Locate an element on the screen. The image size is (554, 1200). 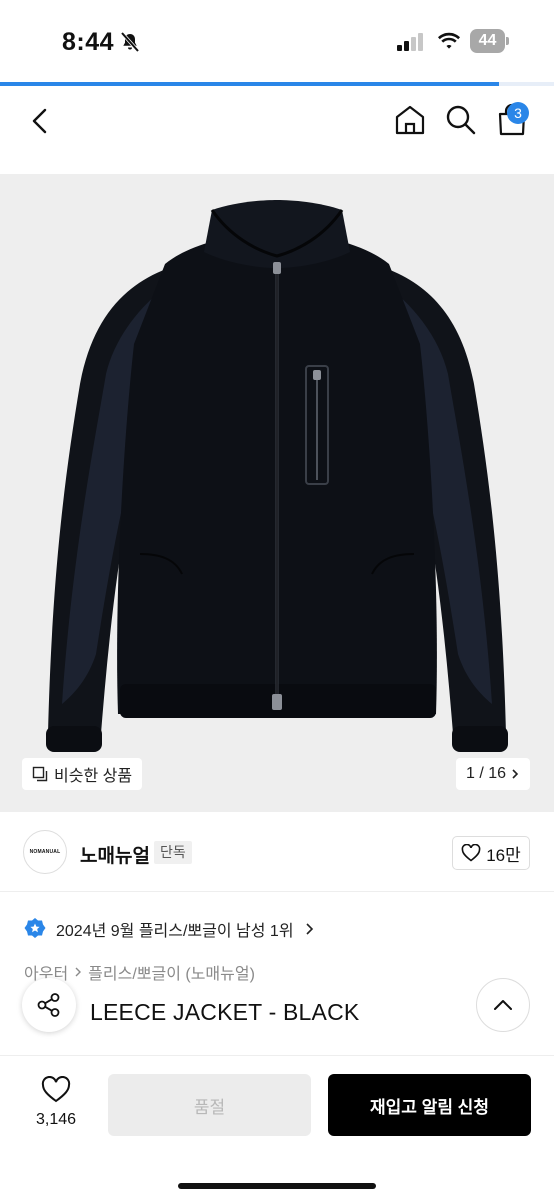
scroll-to-top-button is located at coordinates (503, 1005).